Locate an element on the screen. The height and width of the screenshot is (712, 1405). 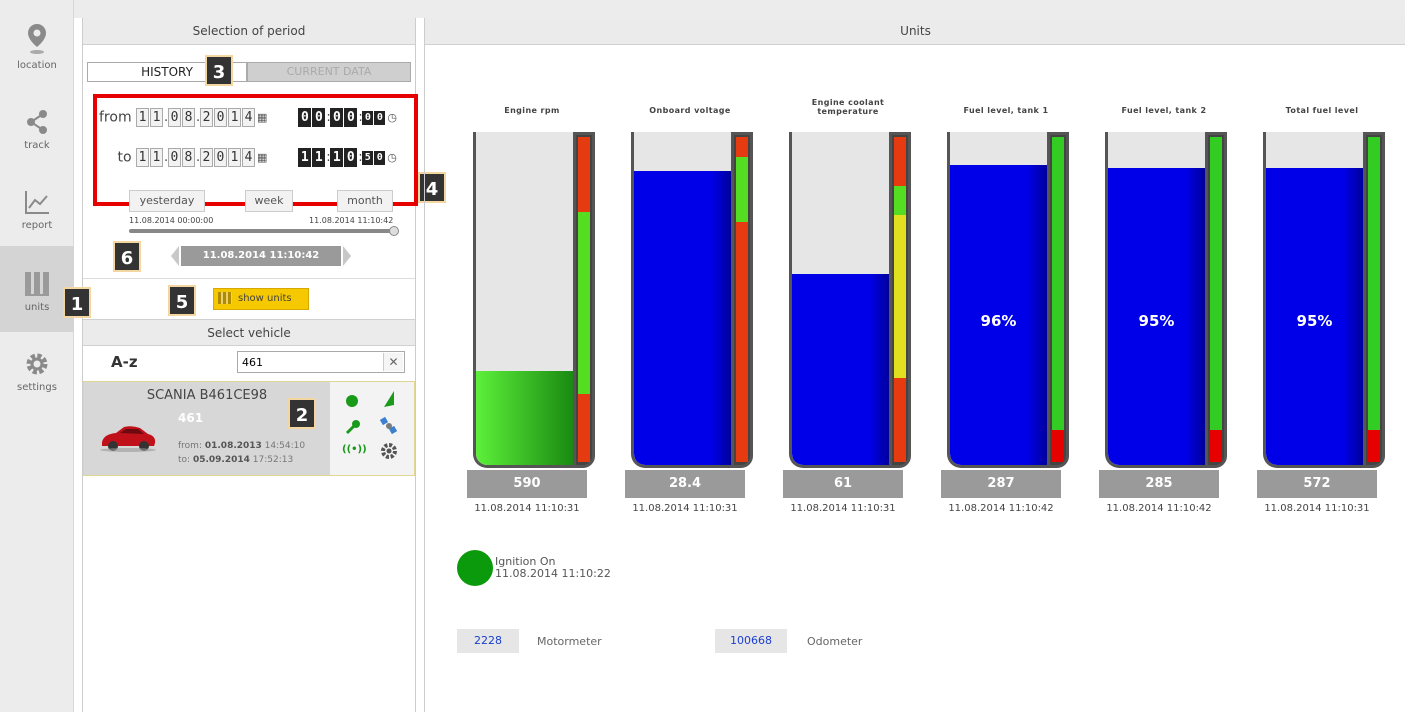
units-header: Units is located at coordinates (915, 31).